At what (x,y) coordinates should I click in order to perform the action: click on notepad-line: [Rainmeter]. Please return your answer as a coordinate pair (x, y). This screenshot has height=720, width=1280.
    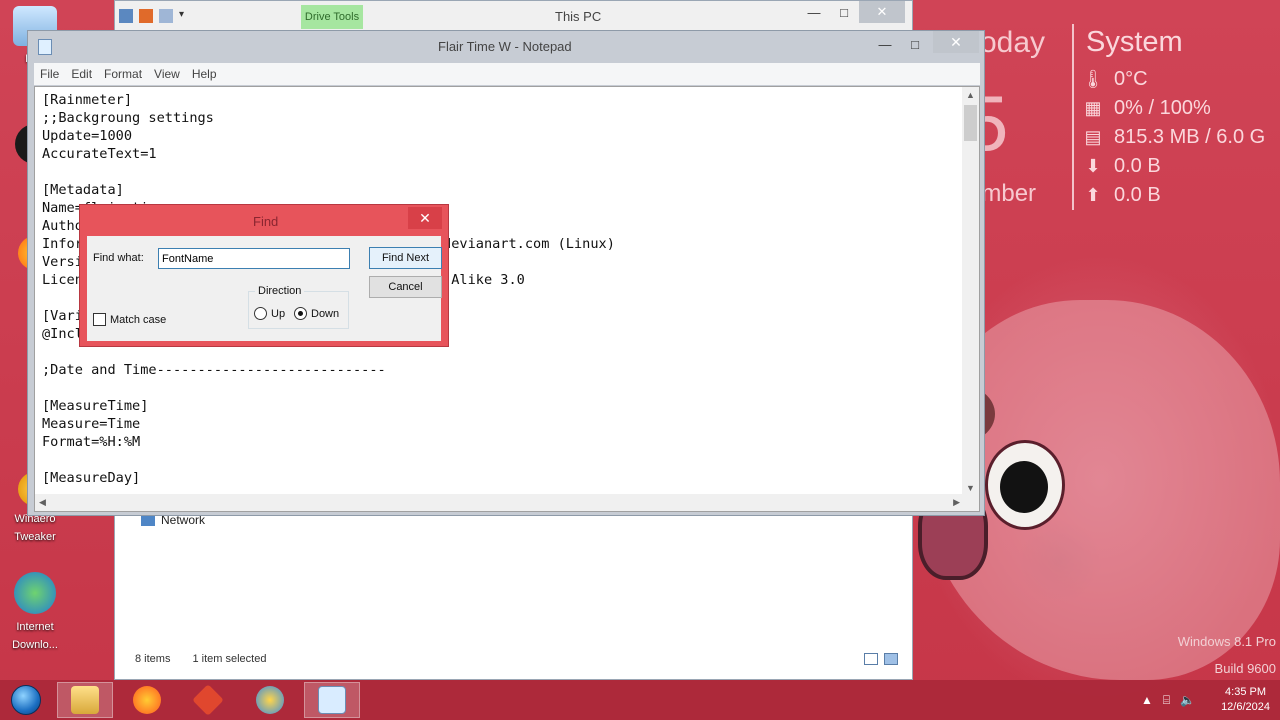
    Looking at the image, I should click on (87, 100).